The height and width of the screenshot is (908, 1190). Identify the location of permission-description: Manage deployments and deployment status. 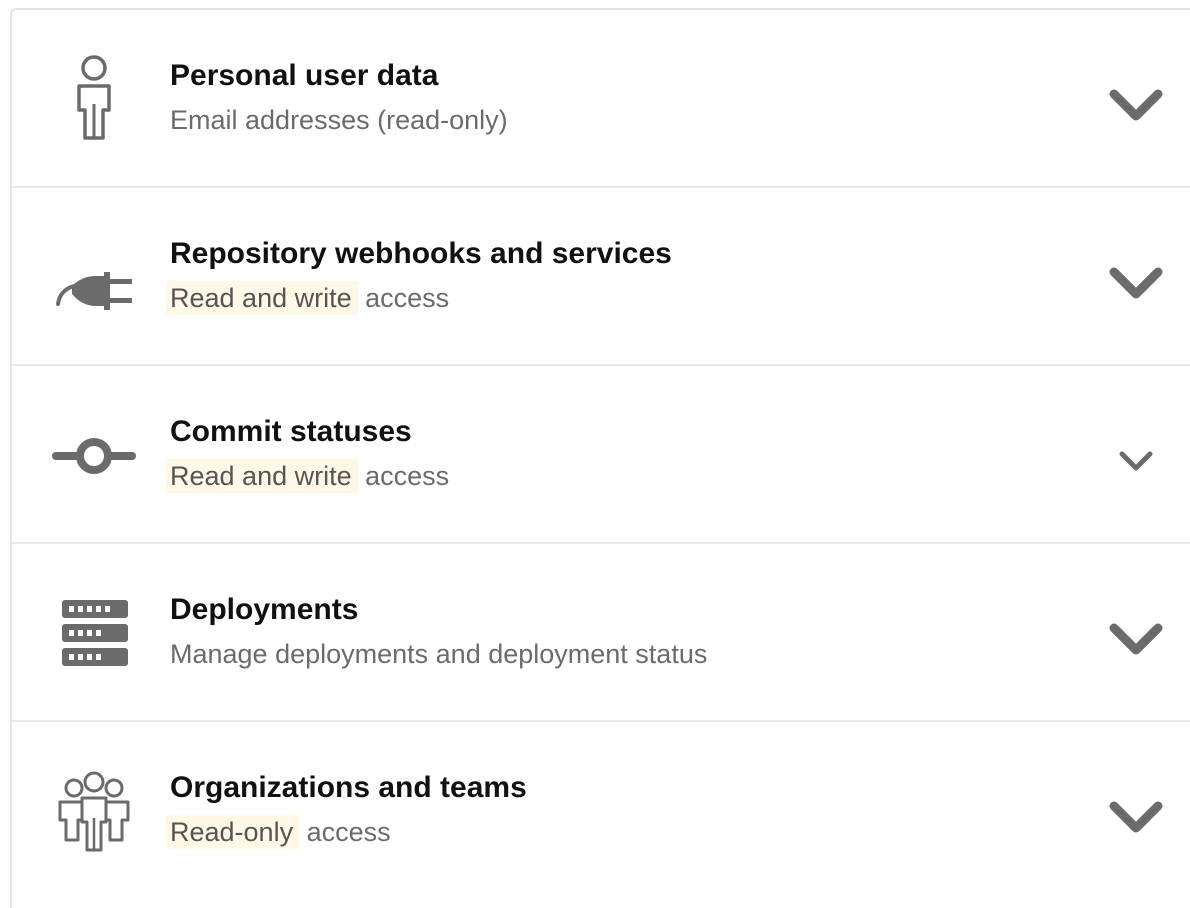
(610, 654).